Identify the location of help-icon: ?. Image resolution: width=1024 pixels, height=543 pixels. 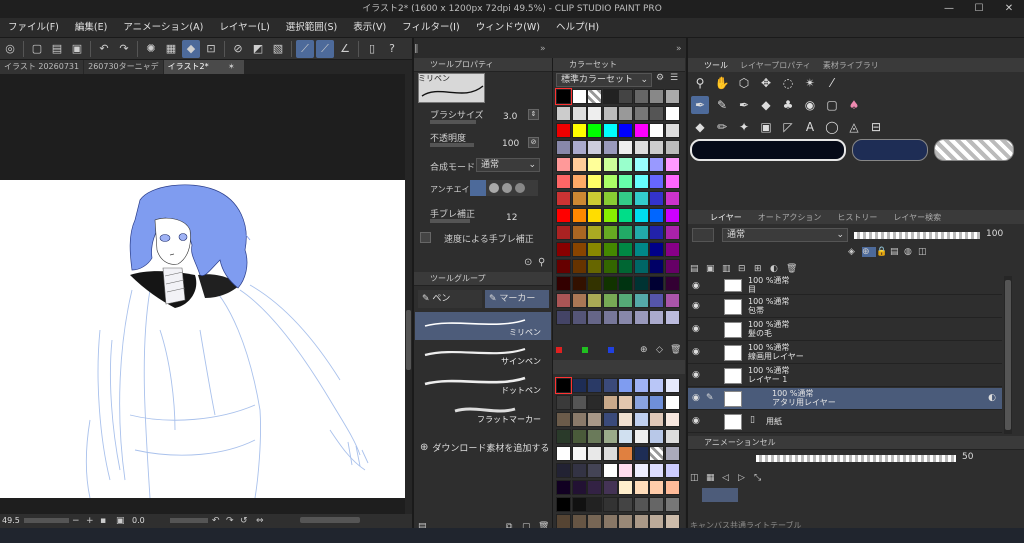
(392, 49).